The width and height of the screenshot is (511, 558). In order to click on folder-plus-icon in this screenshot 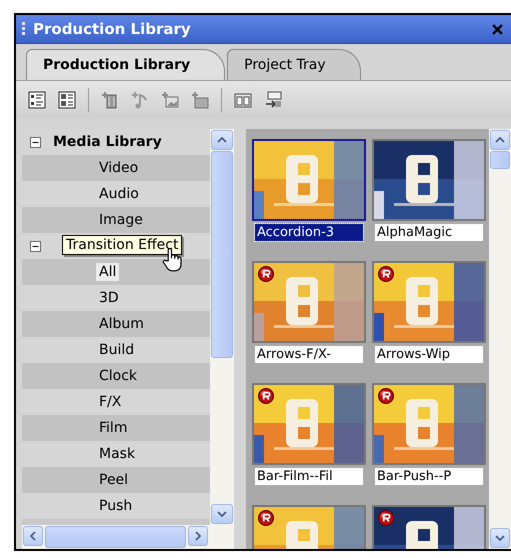, I will do `click(200, 100)`.